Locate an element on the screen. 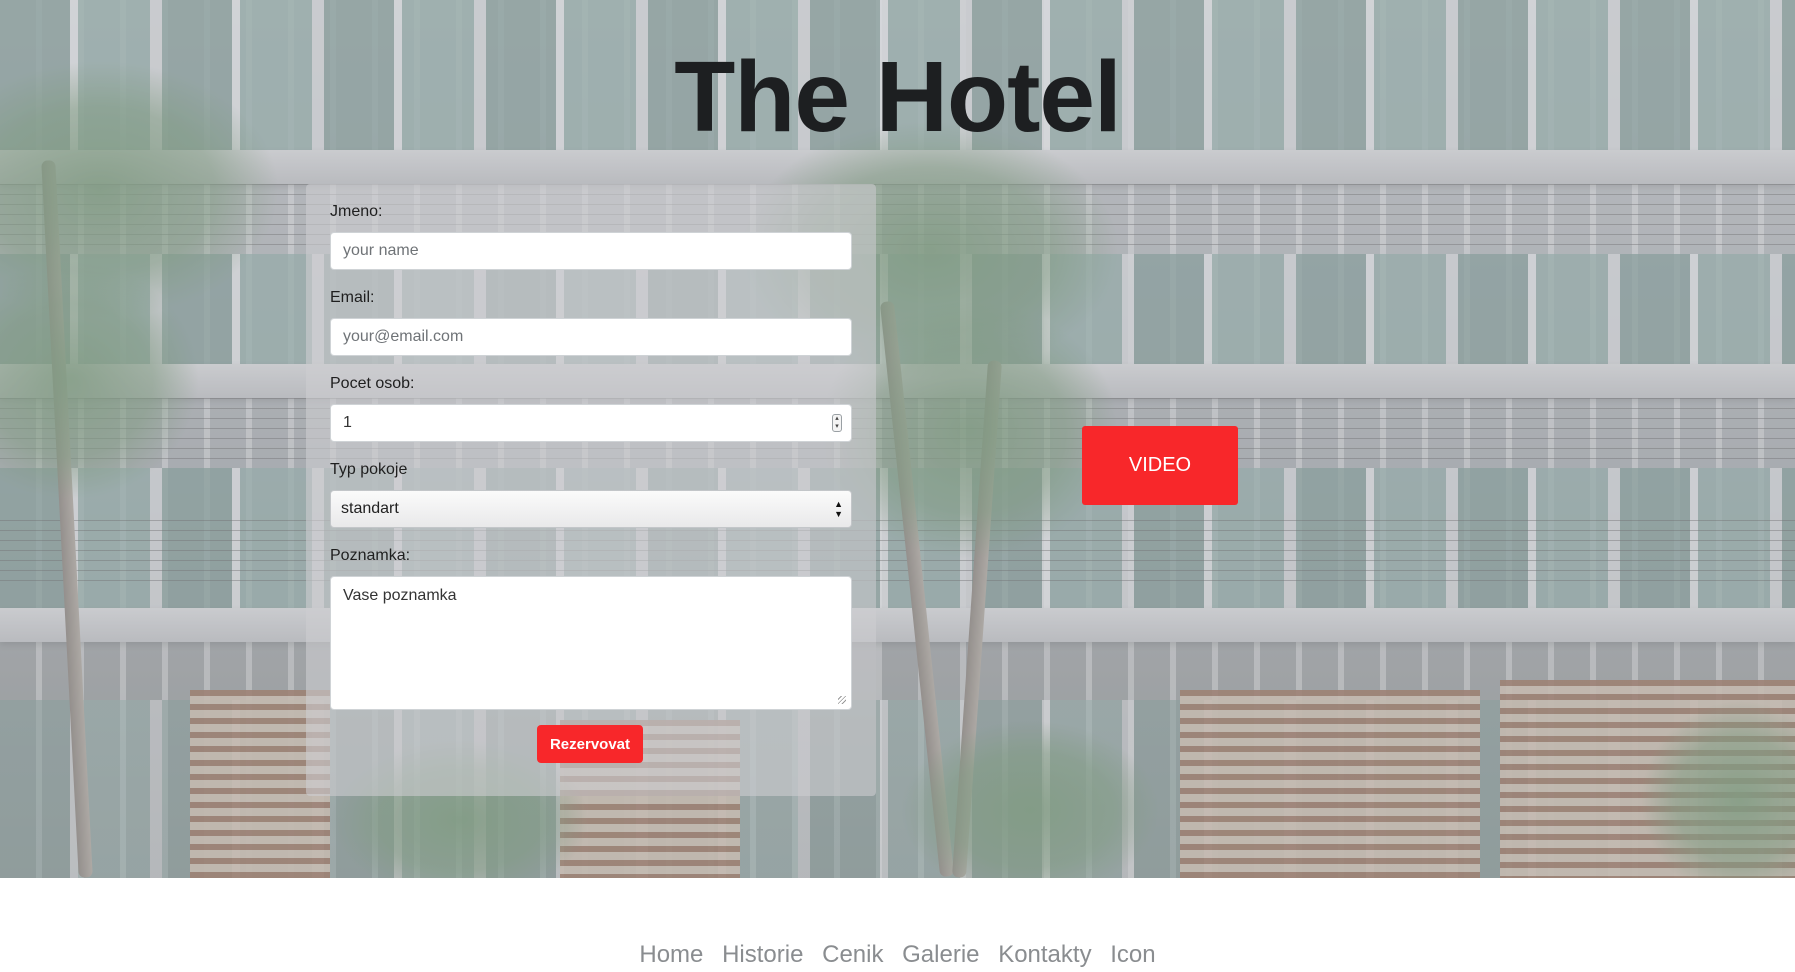  nav-link-cenik: Cenik is located at coordinates (852, 954).